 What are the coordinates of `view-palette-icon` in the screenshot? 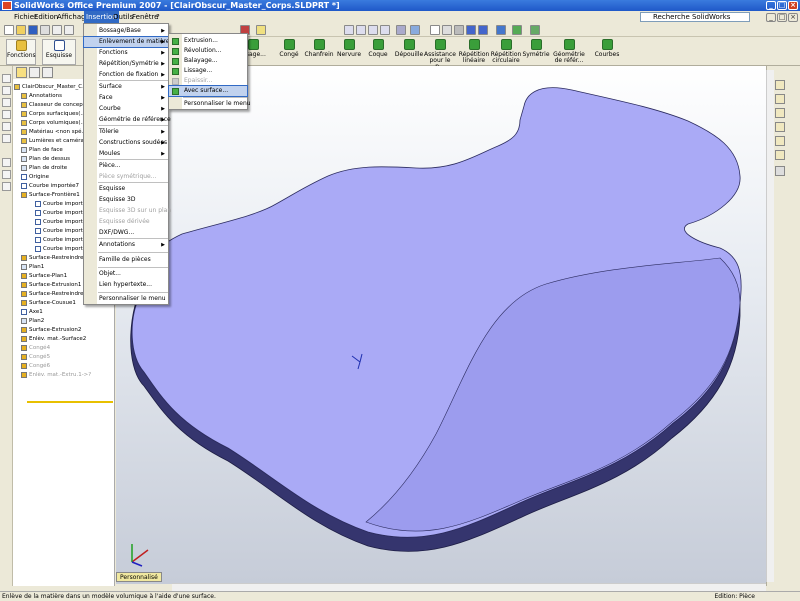 It's located at (780, 141).